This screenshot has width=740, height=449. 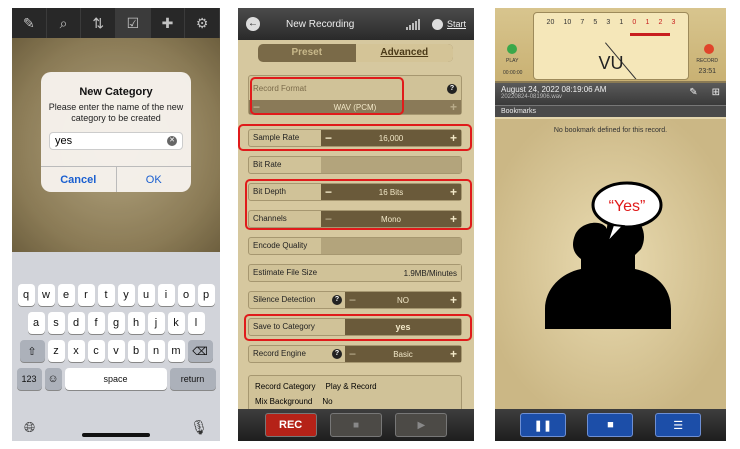 I want to click on key-t: t, so click(x=106, y=295).